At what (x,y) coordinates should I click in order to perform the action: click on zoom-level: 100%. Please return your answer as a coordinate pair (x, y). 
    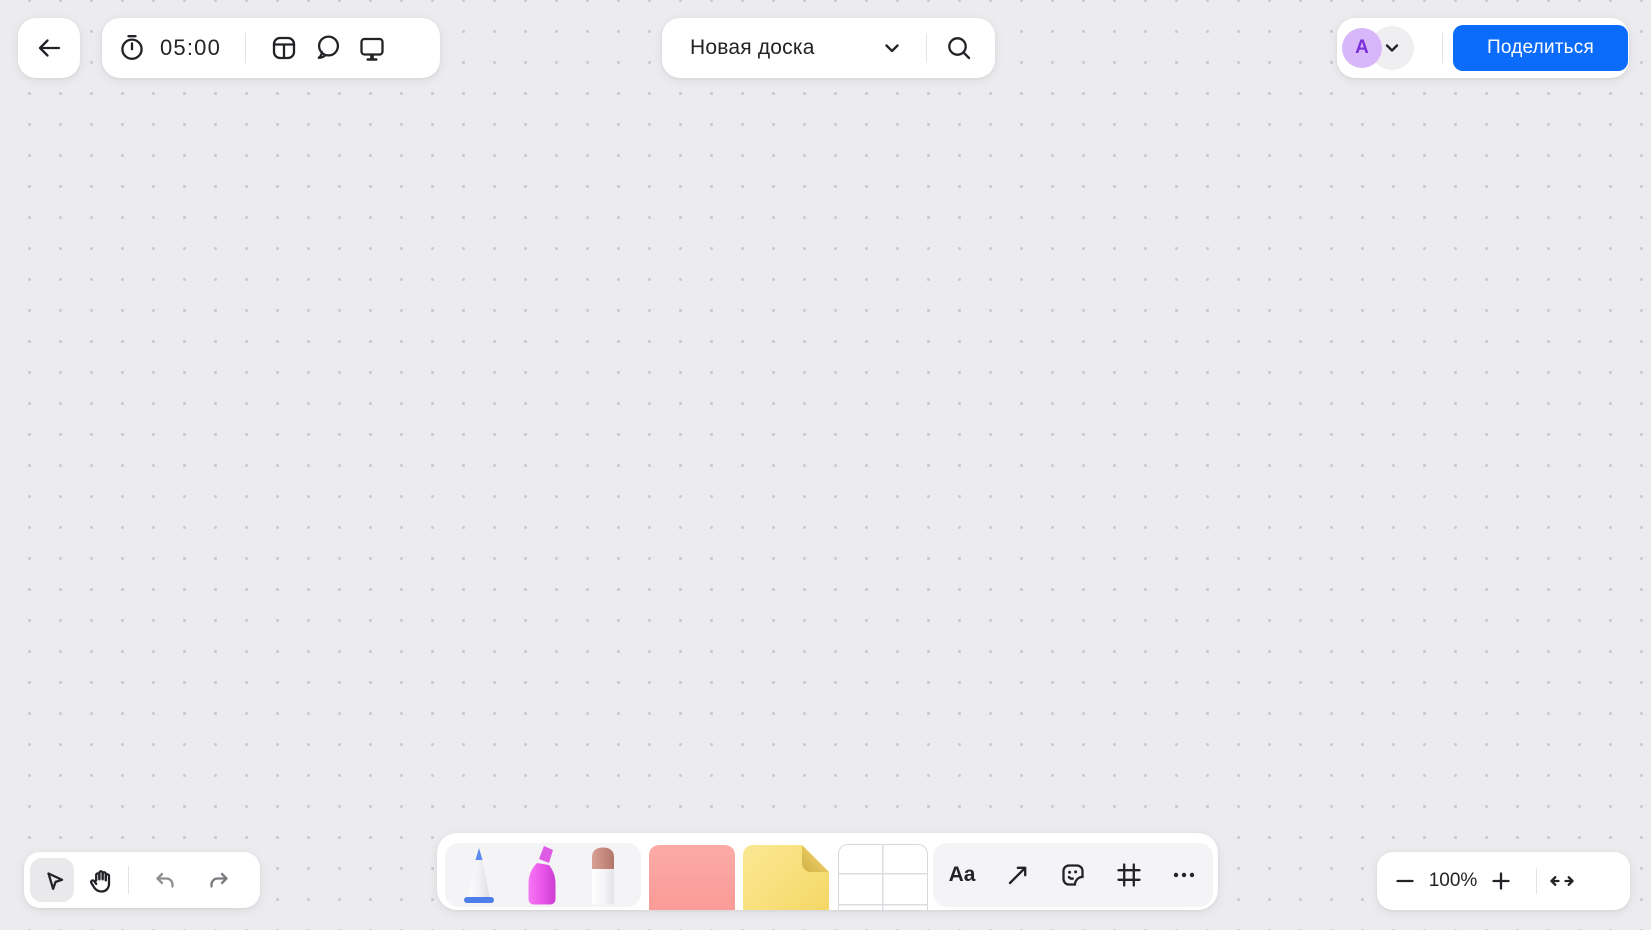
    Looking at the image, I should click on (1453, 881).